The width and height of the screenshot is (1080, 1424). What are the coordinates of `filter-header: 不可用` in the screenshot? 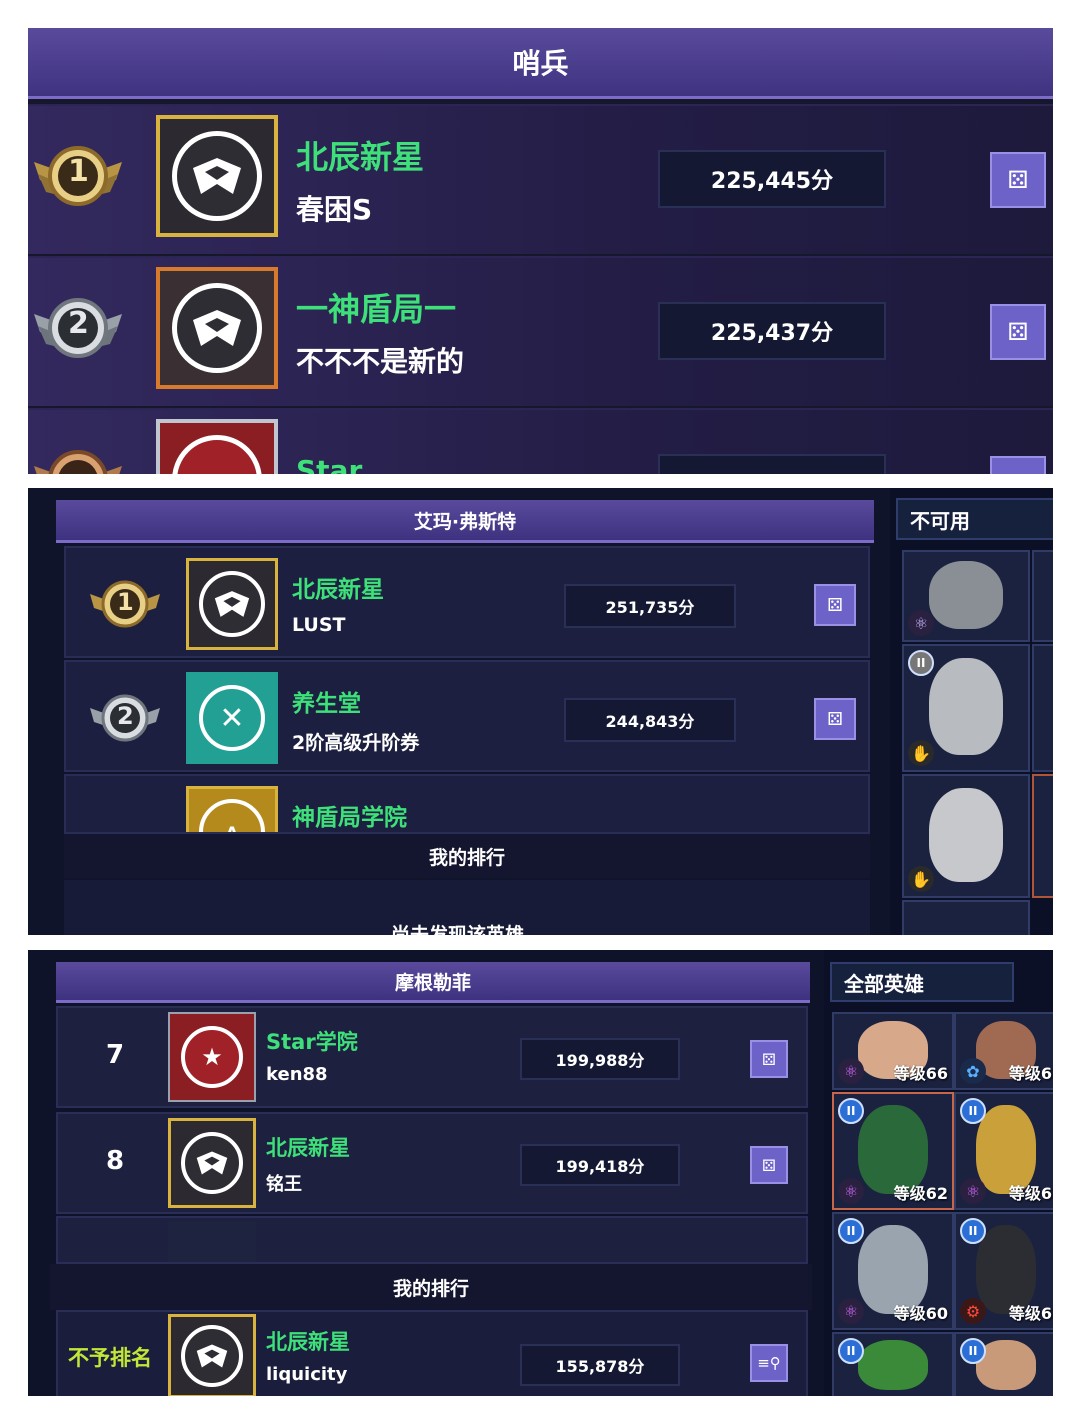 It's located at (974, 519).